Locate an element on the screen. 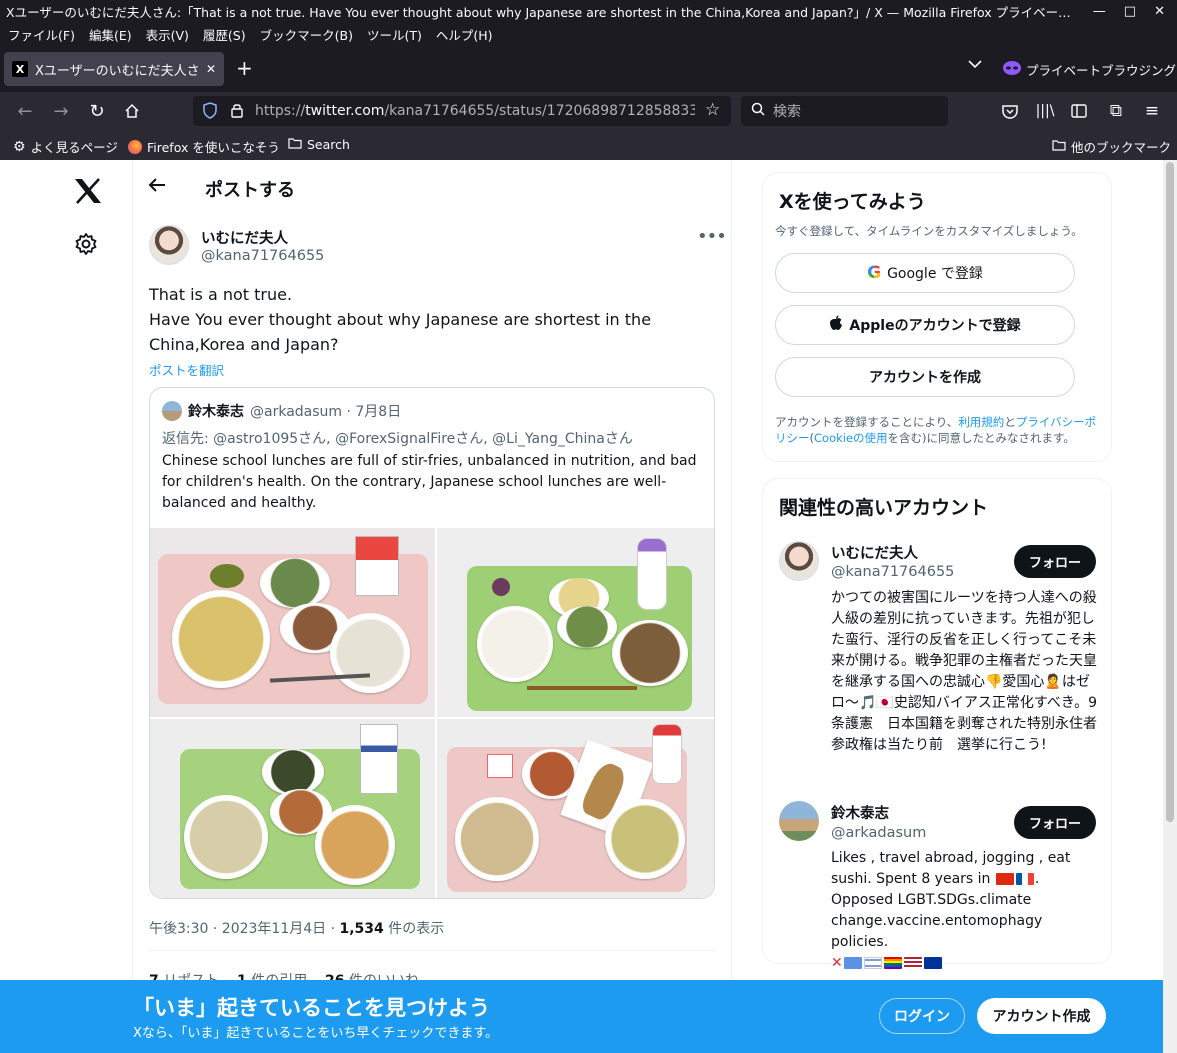 The width and height of the screenshot is (1177, 1053). reload-icon: ↻ is located at coordinates (97, 111).